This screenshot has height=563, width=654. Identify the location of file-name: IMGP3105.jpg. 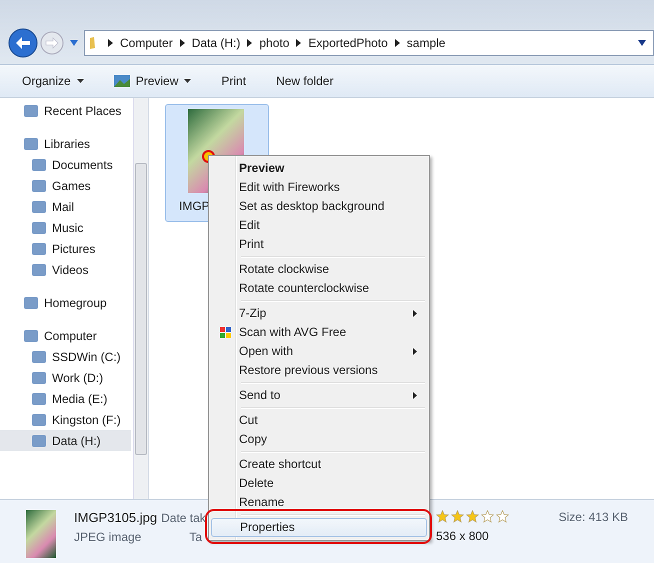
(116, 517).